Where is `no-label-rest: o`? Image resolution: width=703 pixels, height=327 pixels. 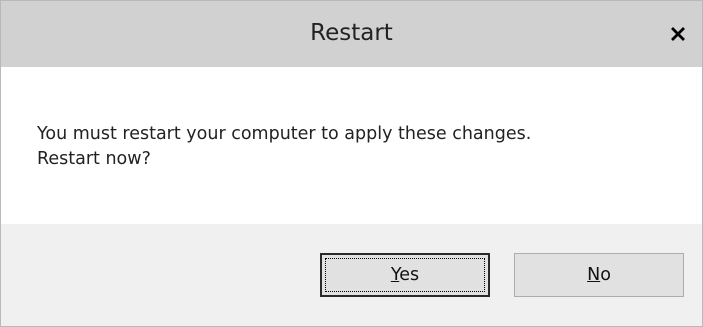
no-label-rest: o is located at coordinates (605, 275).